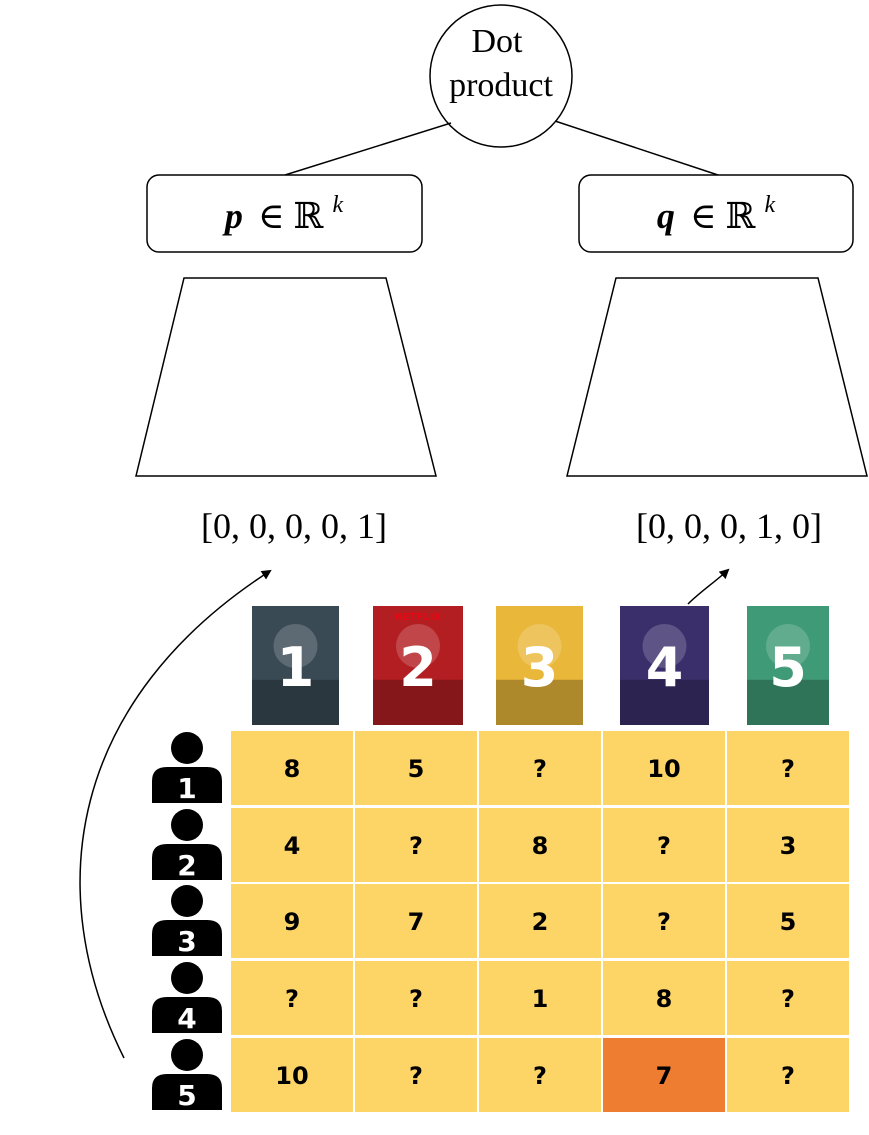 The height and width of the screenshot is (1135, 869). I want to click on user-embedding-box: p ∈ ℝ k, so click(284, 213).